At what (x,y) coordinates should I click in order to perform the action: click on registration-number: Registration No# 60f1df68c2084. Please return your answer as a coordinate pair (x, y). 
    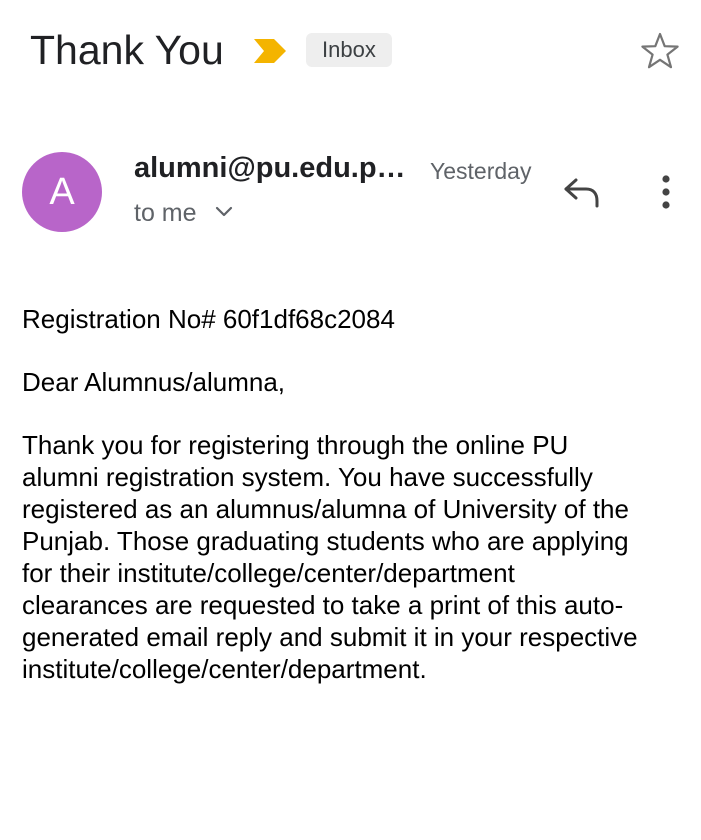
    Looking at the image, I should click on (208, 319).